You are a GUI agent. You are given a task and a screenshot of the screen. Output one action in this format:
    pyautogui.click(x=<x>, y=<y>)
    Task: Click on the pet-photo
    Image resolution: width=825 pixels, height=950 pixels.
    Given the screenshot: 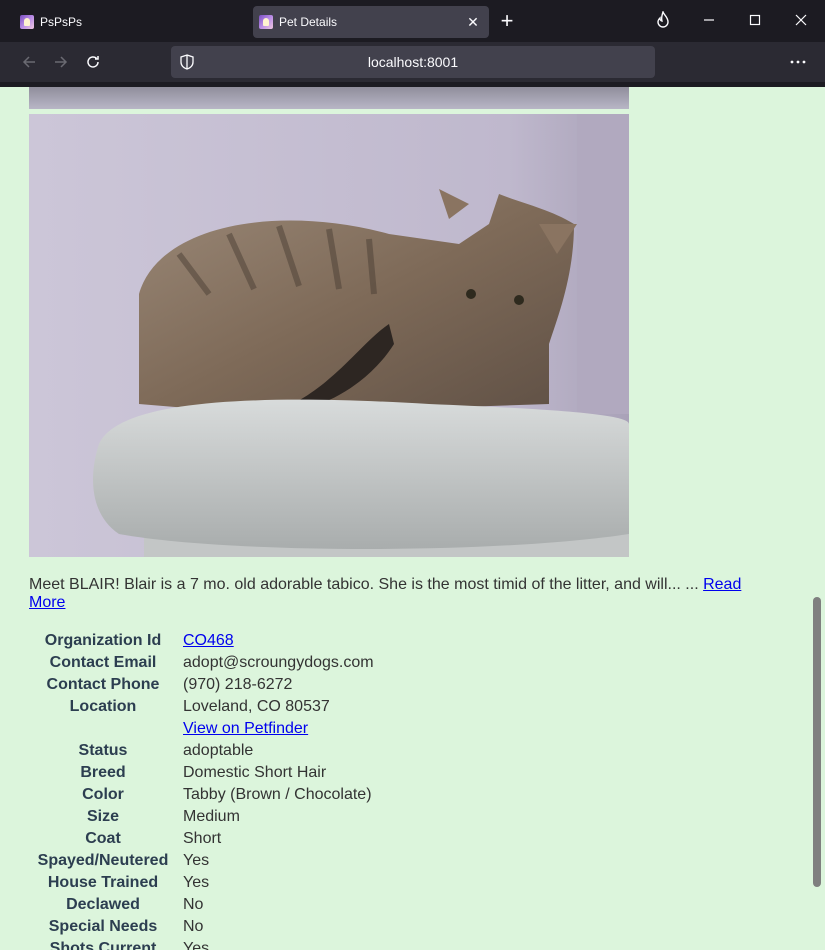 What is the action you would take?
    pyautogui.click(x=329, y=98)
    